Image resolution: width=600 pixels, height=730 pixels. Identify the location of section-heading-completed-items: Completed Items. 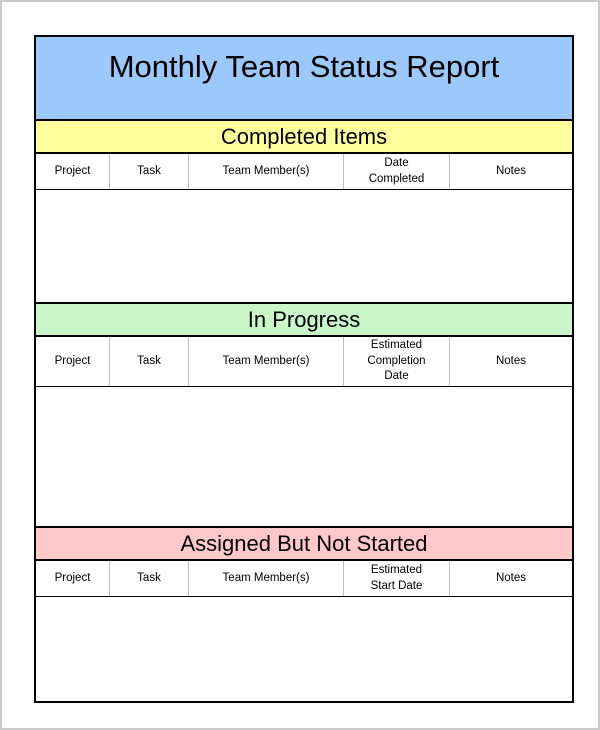
(304, 137).